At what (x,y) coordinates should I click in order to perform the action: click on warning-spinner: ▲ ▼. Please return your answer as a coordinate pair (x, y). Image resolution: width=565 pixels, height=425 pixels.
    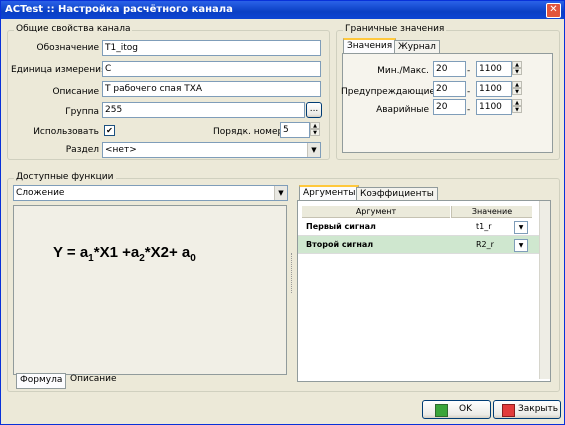
    Looking at the image, I should click on (517, 89).